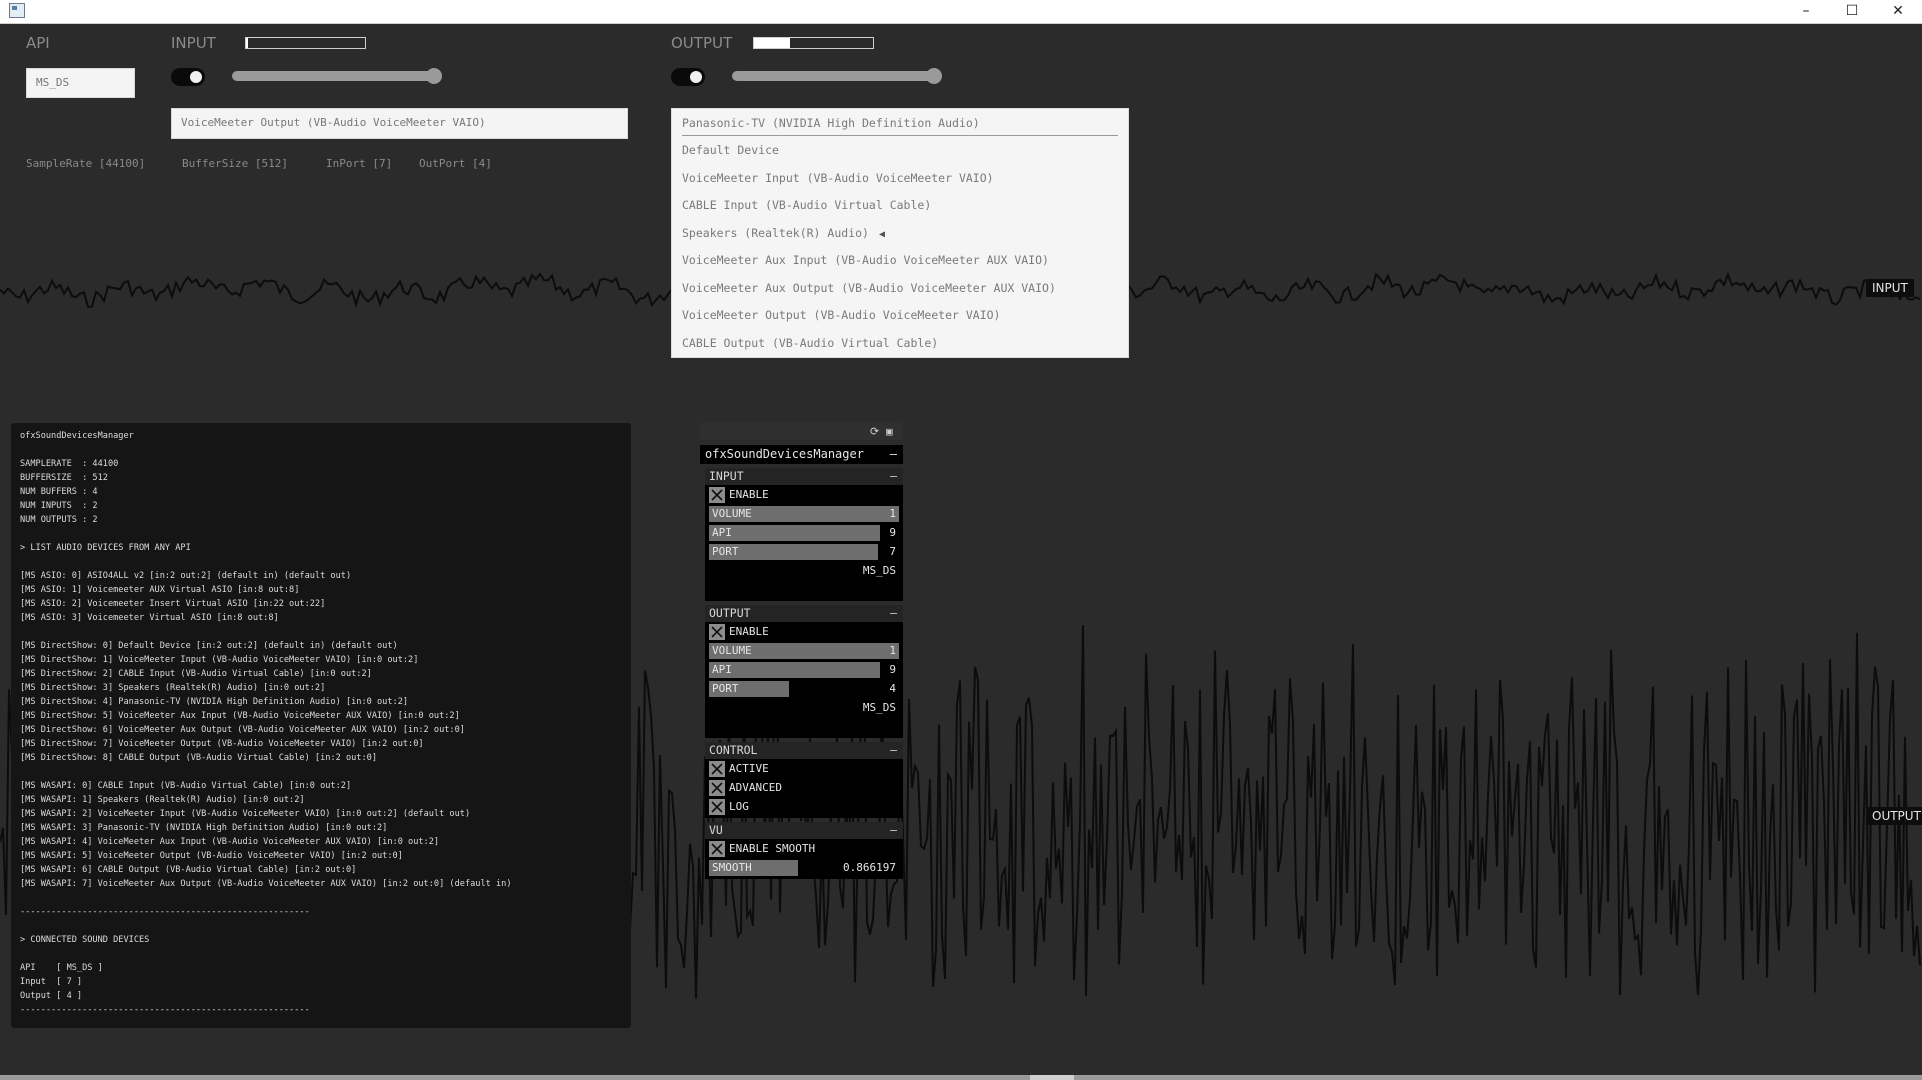 The height and width of the screenshot is (1080, 1922). Describe the element at coordinates (1052, 1077) in the screenshot. I see `bottom-scrollbar-thumb` at that location.